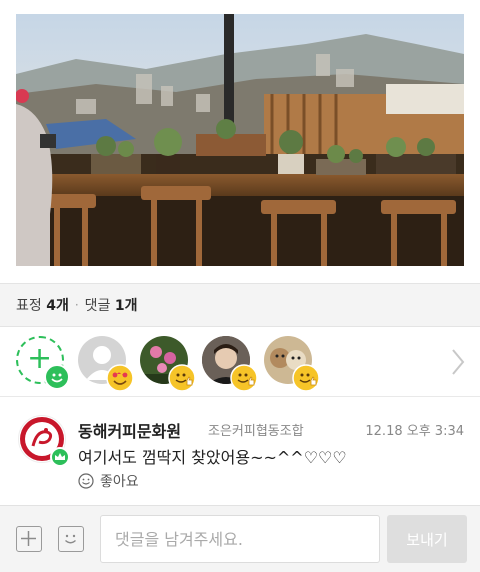 Image resolution: width=480 pixels, height=572 pixels. What do you see at coordinates (86, 481) in the screenshot?
I see `smile-outline-icon` at bounding box center [86, 481].